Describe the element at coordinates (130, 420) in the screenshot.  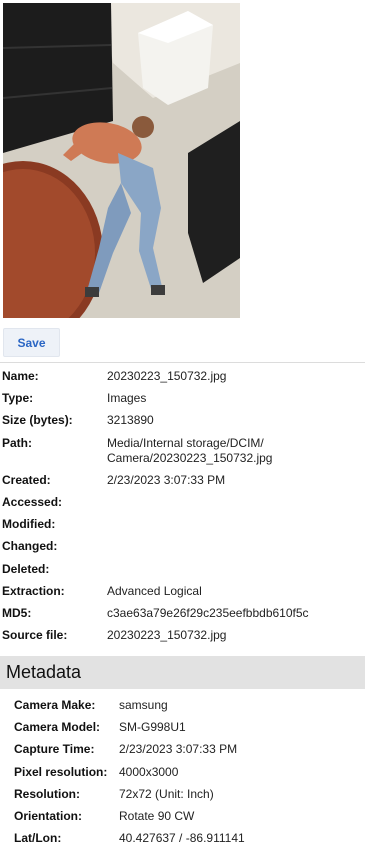
I see `property-value: 3213890` at that location.